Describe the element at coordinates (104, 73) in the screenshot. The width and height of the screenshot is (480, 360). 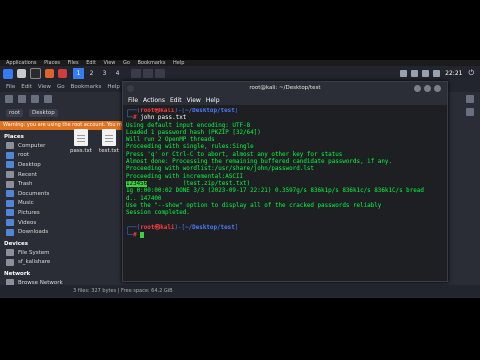
I see `workspace-3: 3` at that location.